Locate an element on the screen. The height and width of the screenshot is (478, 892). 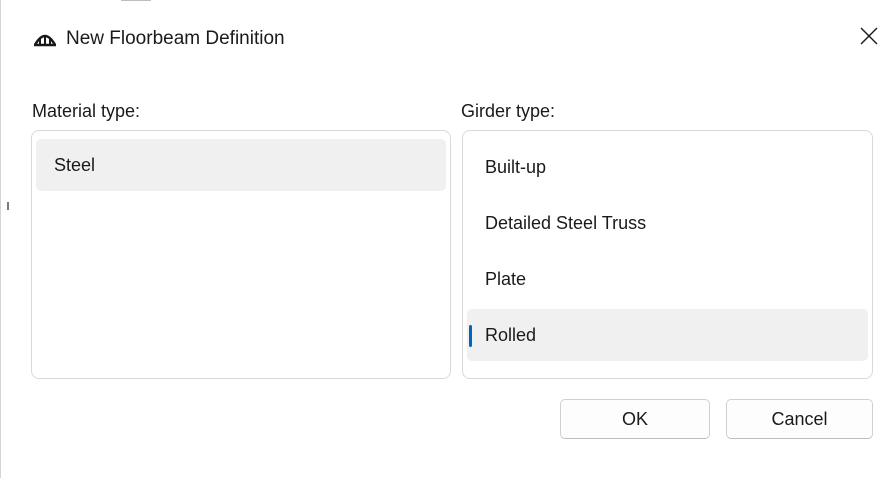
list-item-label: Built-up is located at coordinates (516, 167).